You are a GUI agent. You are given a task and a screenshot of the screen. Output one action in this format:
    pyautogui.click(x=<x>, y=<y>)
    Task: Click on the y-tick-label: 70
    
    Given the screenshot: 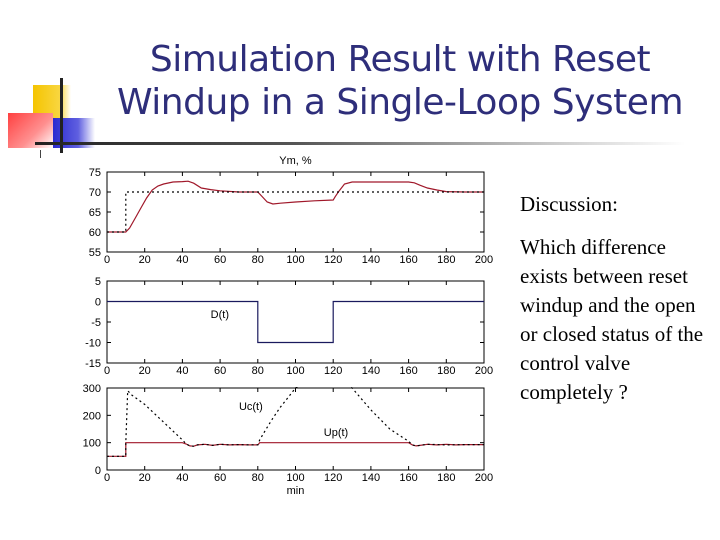 What is the action you would take?
    pyautogui.click(x=95, y=193)
    